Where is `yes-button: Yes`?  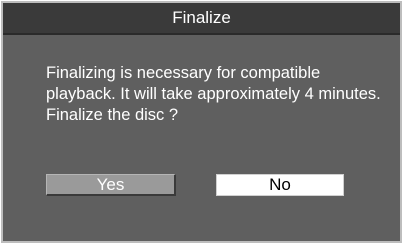
yes-button: Yes is located at coordinates (111, 185).